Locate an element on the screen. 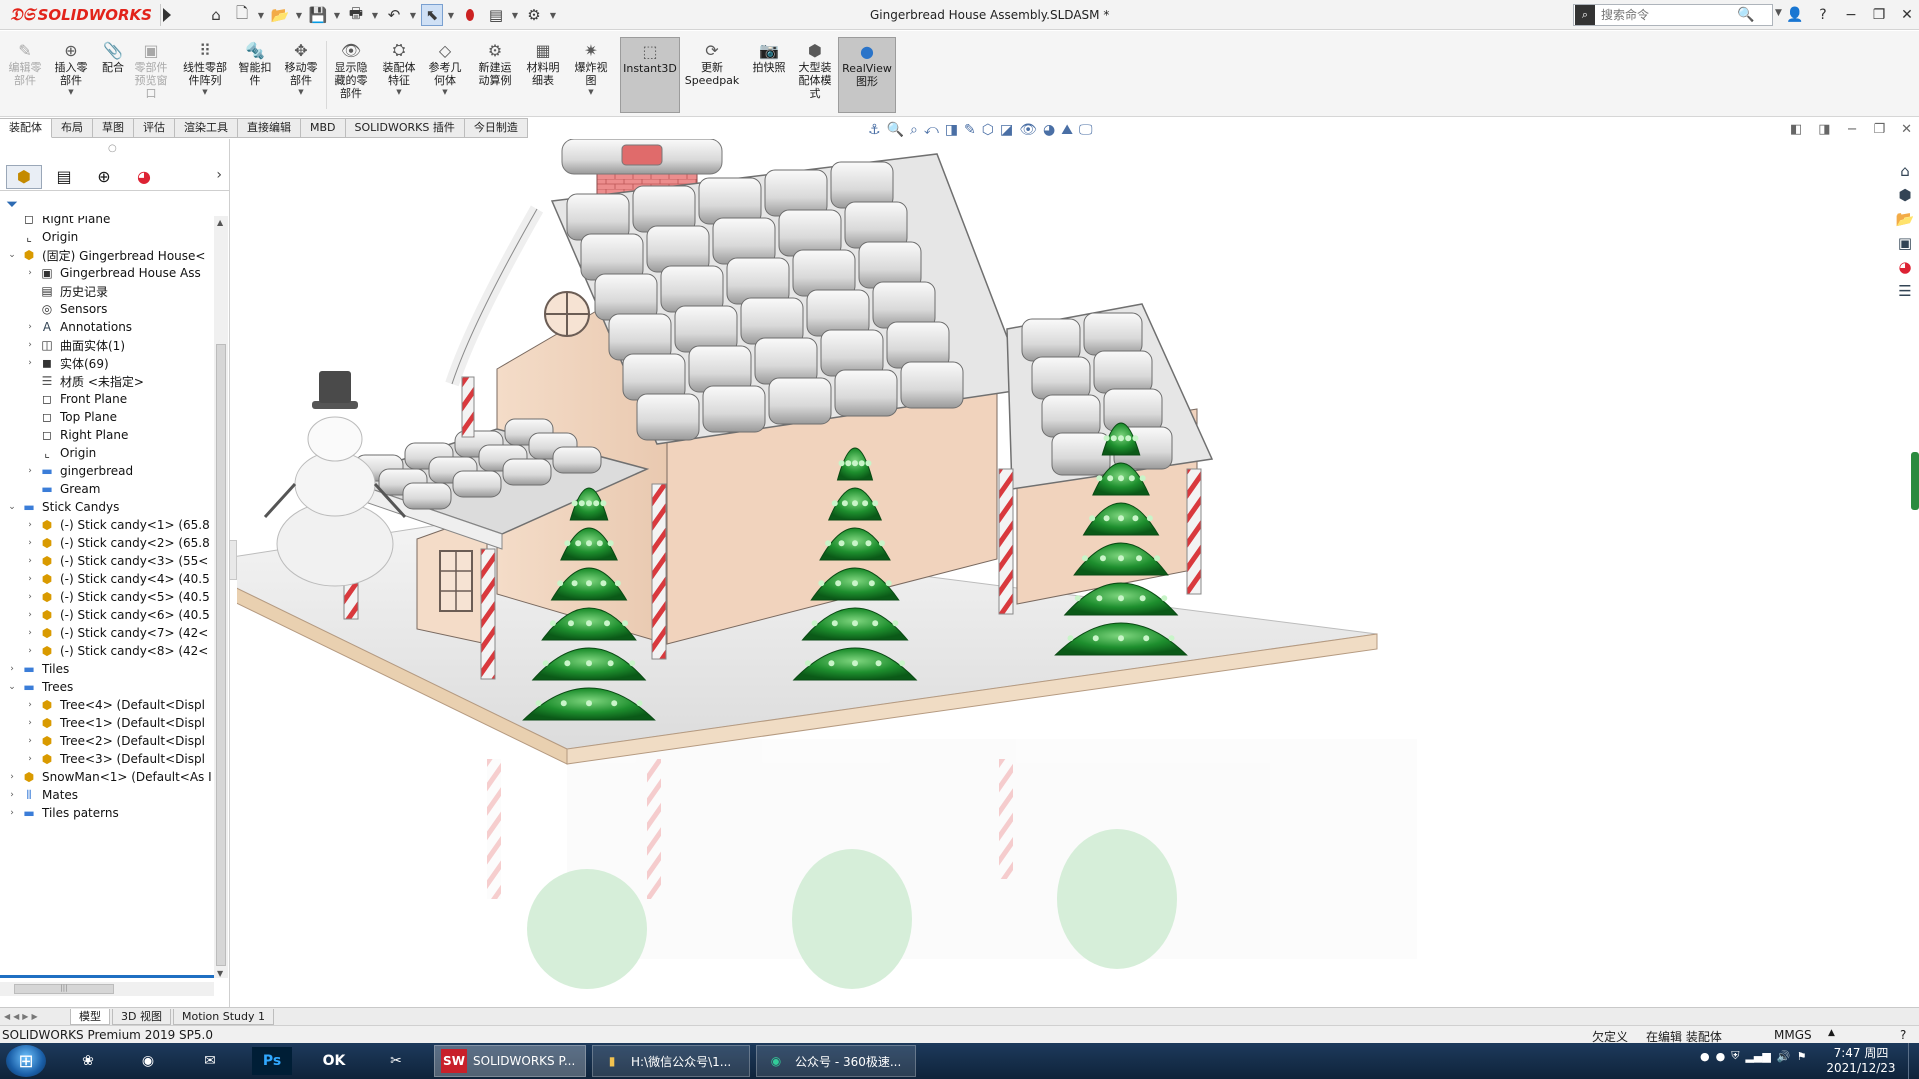 The width and height of the screenshot is (1919, 1079). configuration-manager-icon: ⊕ is located at coordinates (104, 177).